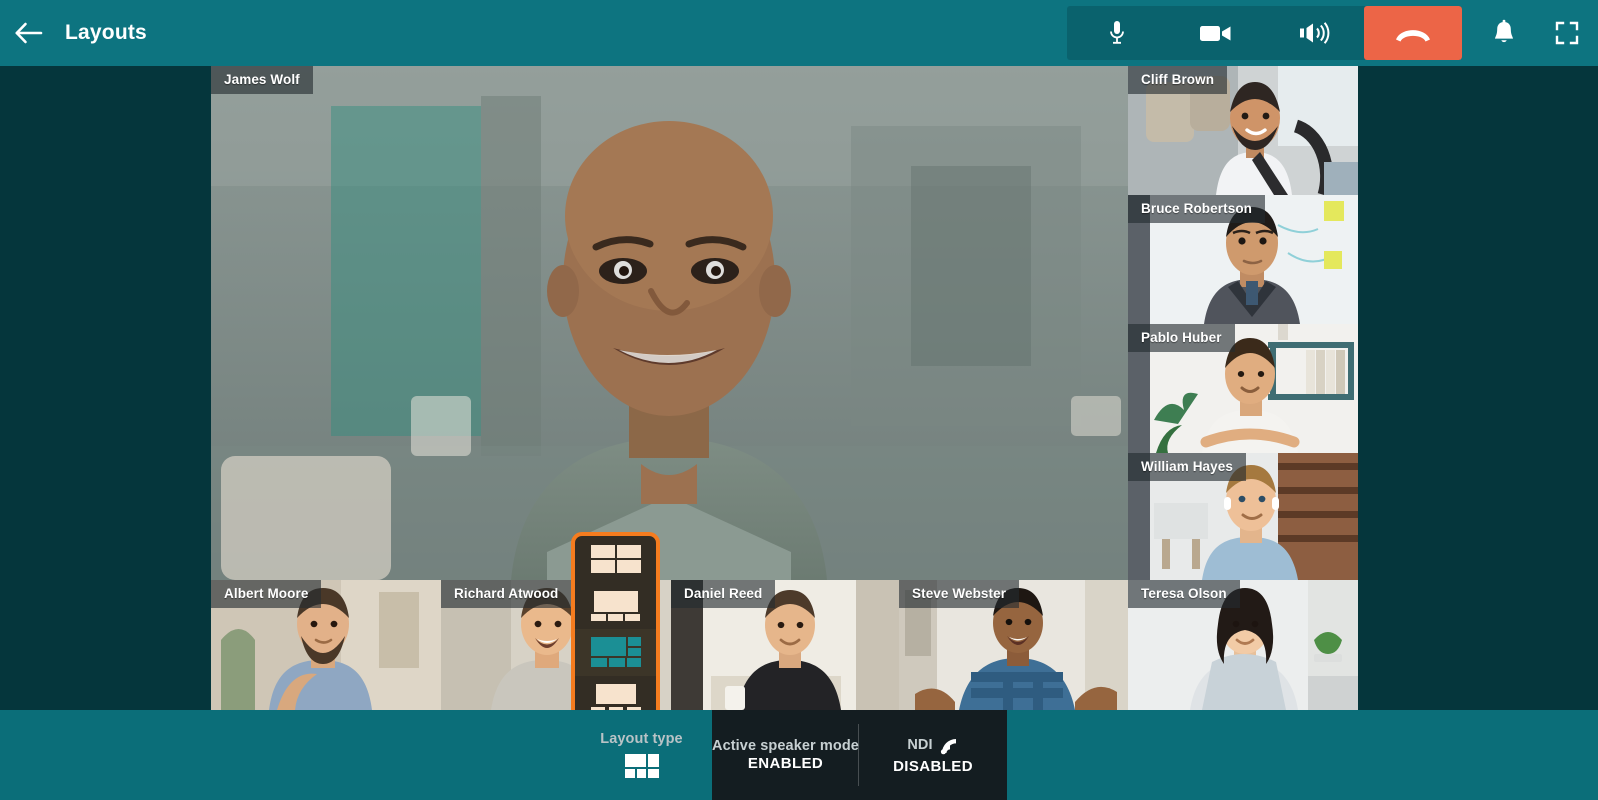 Image resolution: width=1598 pixels, height=800 pixels. What do you see at coordinates (1413, 36) in the screenshot?
I see `phone-hangup-icon` at bounding box center [1413, 36].